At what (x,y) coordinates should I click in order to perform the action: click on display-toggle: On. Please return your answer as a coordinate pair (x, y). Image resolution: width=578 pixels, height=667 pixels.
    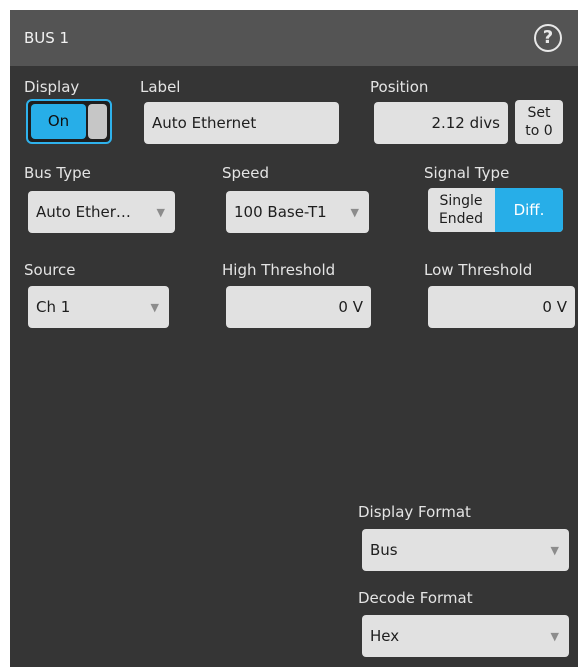
    Looking at the image, I should click on (69, 121).